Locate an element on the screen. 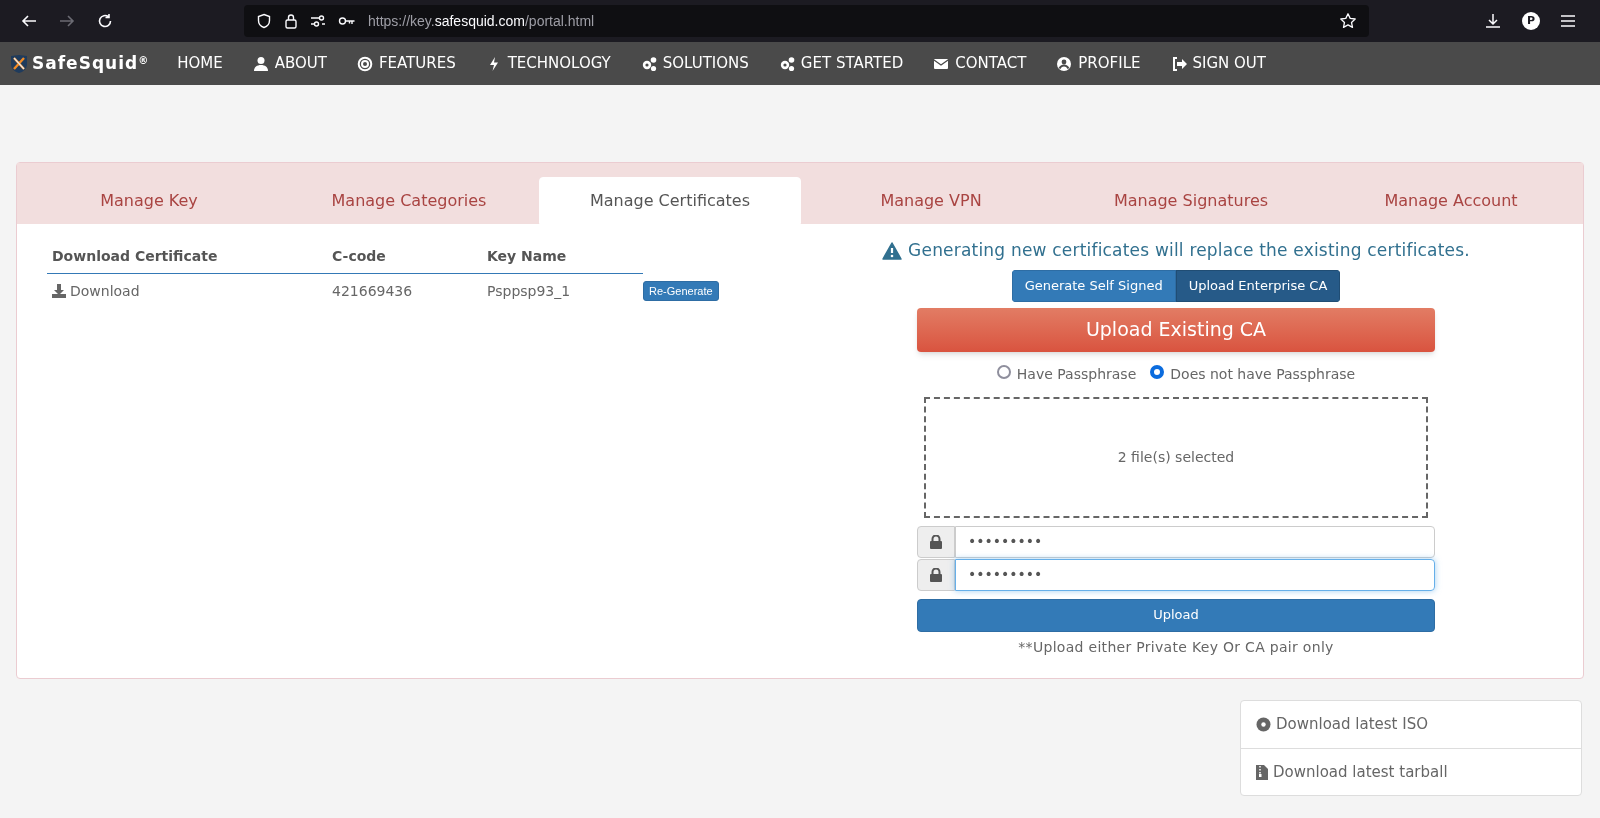 The height and width of the screenshot is (818, 1600). logo-icon is located at coordinates (19, 63).